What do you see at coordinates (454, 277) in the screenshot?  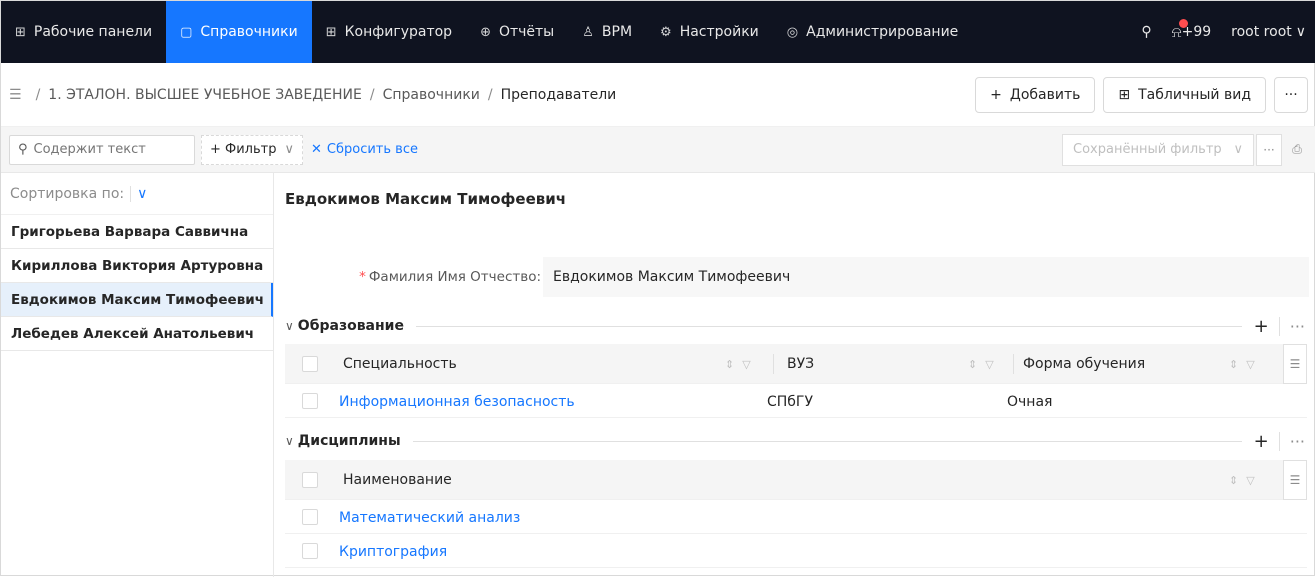 I see `fio-label-text: Фамилия Имя Отчество:` at bounding box center [454, 277].